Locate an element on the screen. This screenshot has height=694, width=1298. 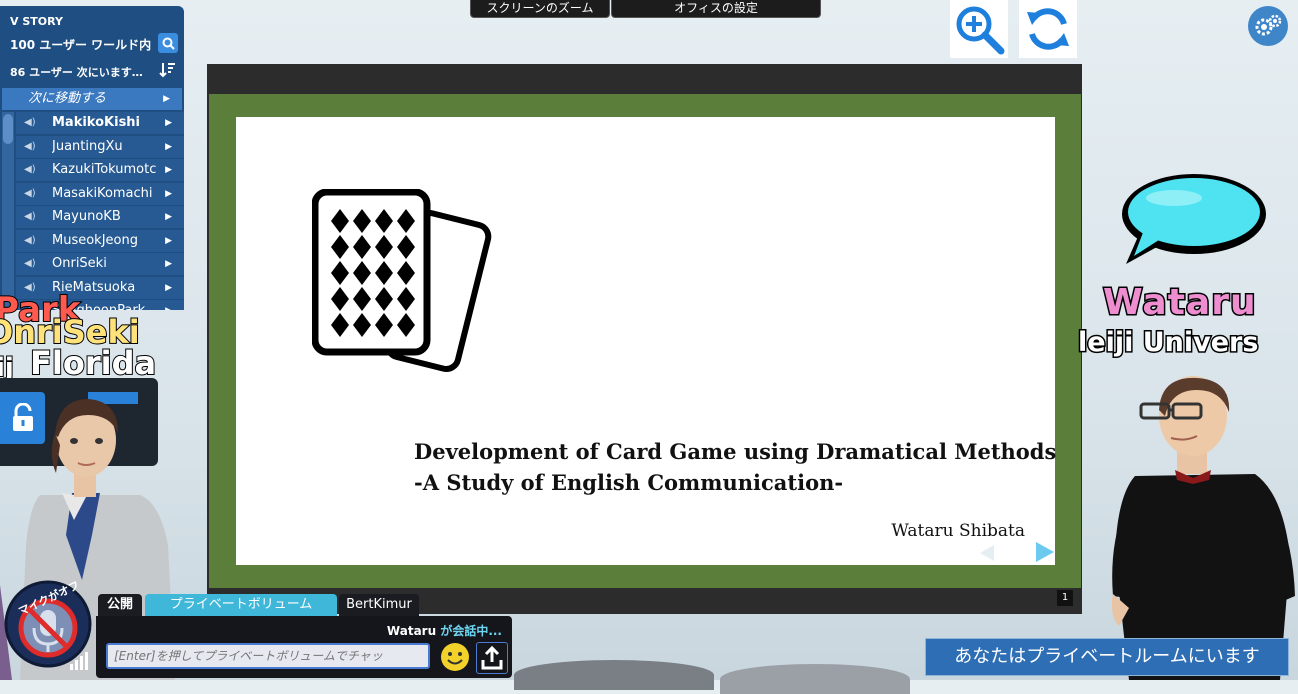
search-icon is located at coordinates (168, 43).